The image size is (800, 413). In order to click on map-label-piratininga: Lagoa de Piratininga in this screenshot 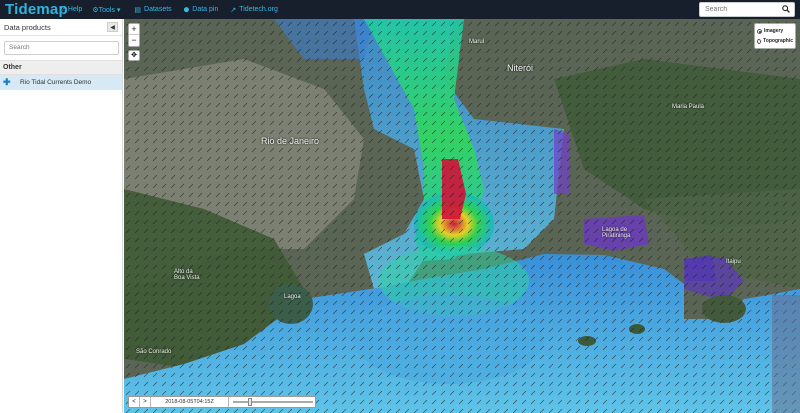, I will do `click(616, 233)`.